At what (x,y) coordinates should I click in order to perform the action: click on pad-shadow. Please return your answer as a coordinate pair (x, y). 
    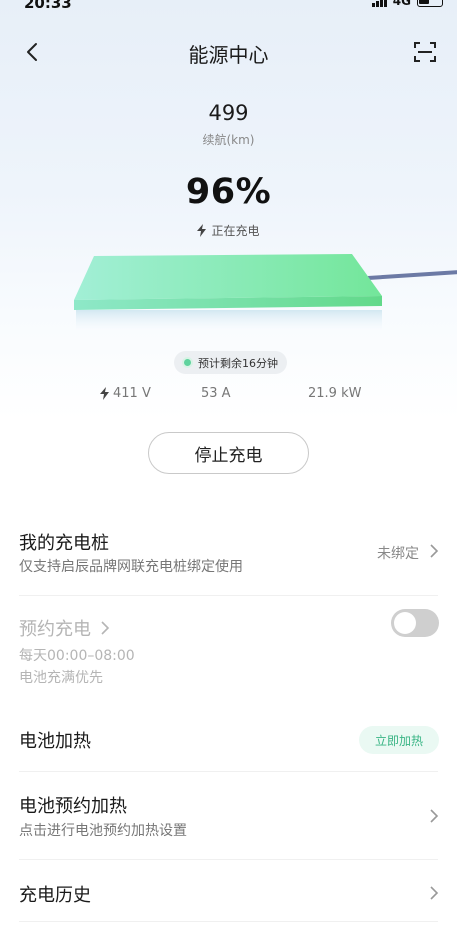
    Looking at the image, I should click on (229, 320).